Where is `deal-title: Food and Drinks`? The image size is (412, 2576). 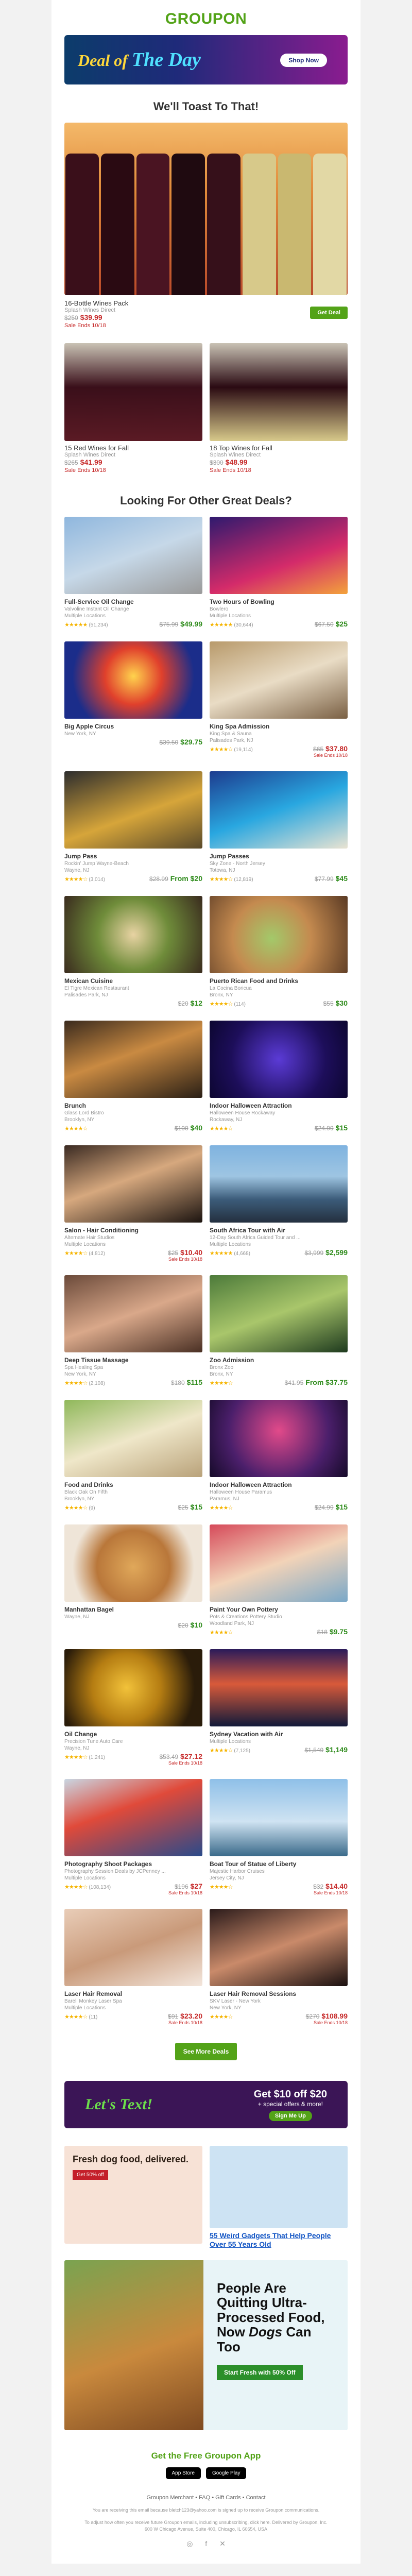
deal-title: Food and Drinks is located at coordinates (133, 1484).